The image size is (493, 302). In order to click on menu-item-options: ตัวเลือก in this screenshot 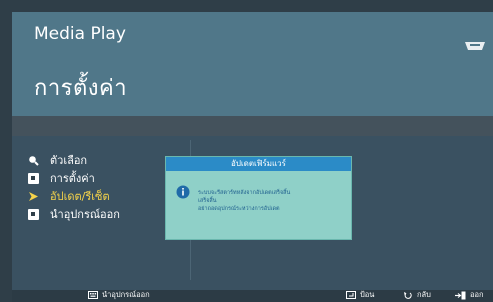, I will do `click(57, 160)`.